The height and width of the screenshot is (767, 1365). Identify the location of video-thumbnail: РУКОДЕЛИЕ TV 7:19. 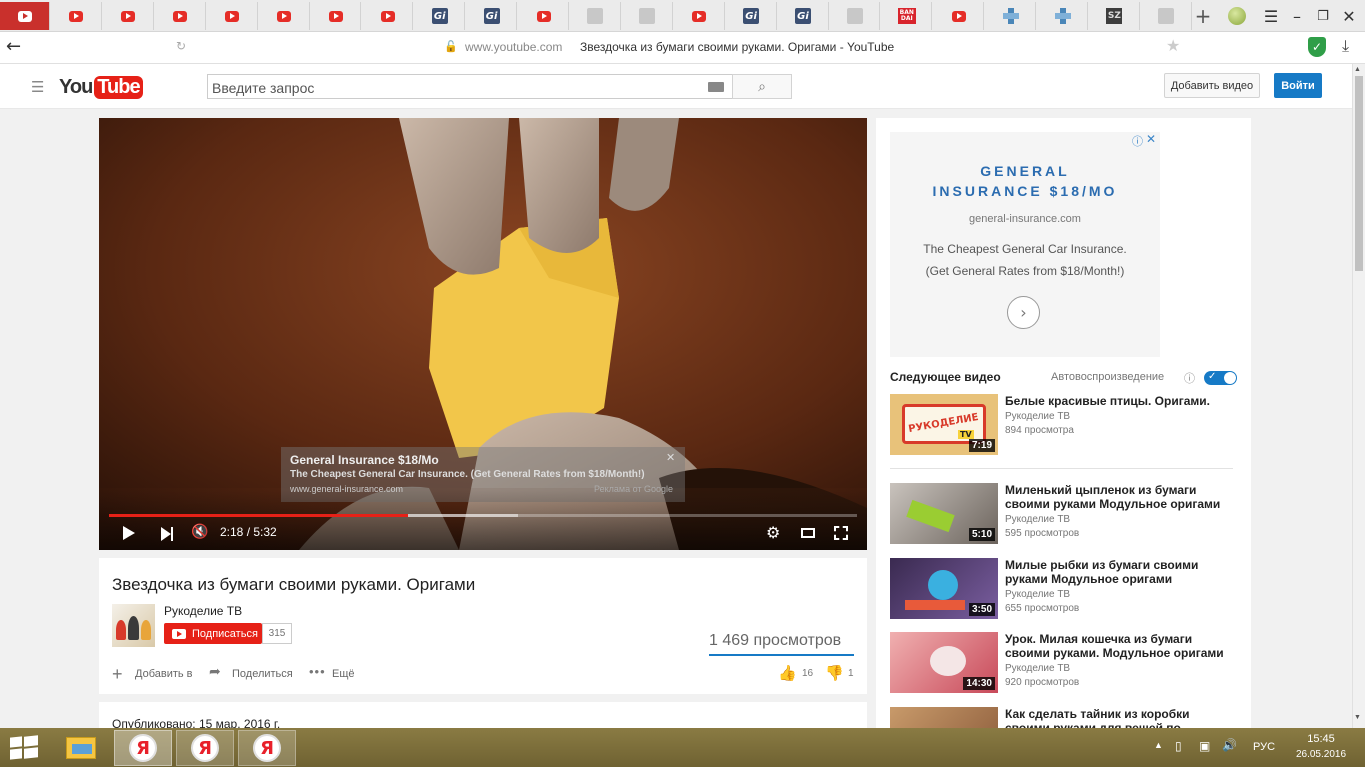
(944, 424).